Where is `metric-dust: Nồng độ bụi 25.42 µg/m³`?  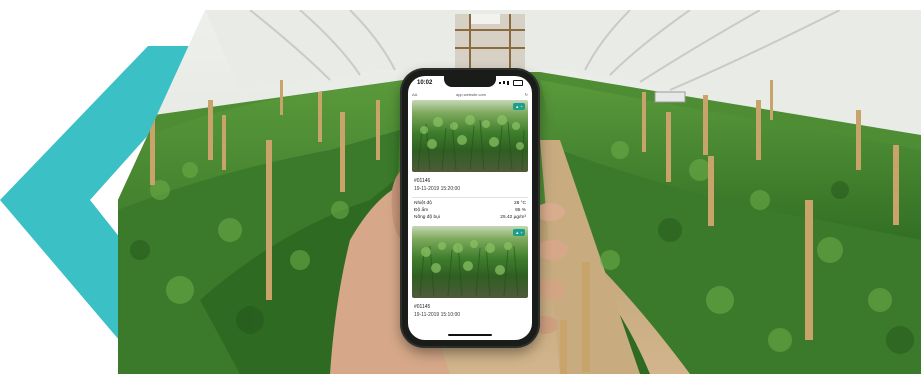
metric-dust: Nồng độ bụi 25.42 µg/m³ is located at coordinates (470, 217).